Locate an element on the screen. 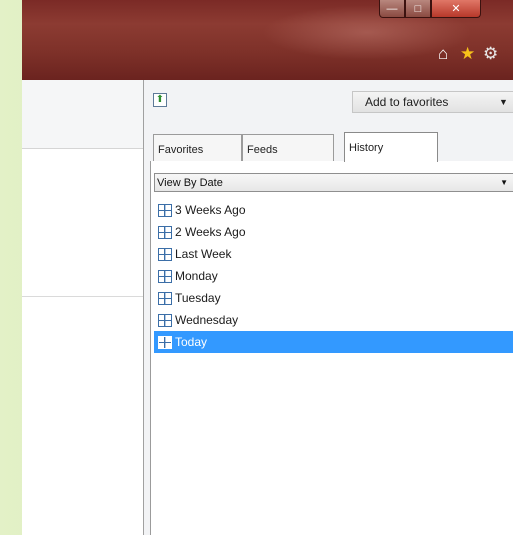  add-to-favorites-button: Add to favorites ▼ is located at coordinates (432, 102).